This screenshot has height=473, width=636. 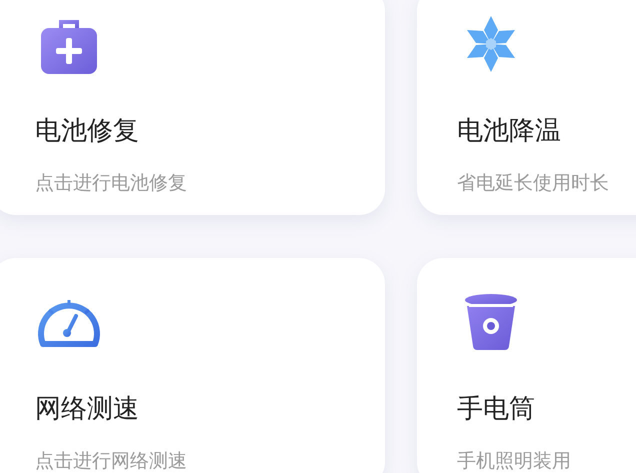 What do you see at coordinates (509, 132) in the screenshot?
I see `card-title: 电池降温` at bounding box center [509, 132].